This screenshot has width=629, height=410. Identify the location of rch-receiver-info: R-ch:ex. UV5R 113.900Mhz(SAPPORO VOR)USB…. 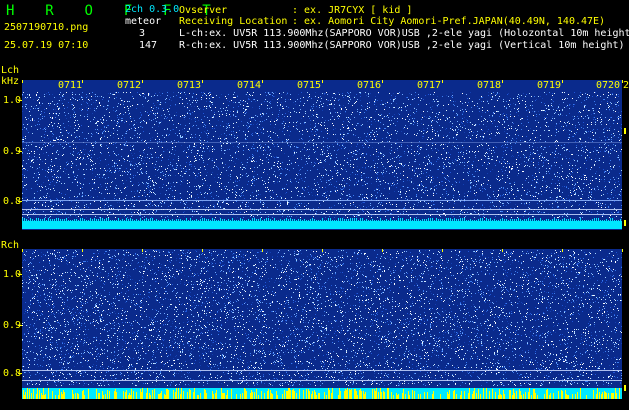
(402, 45).